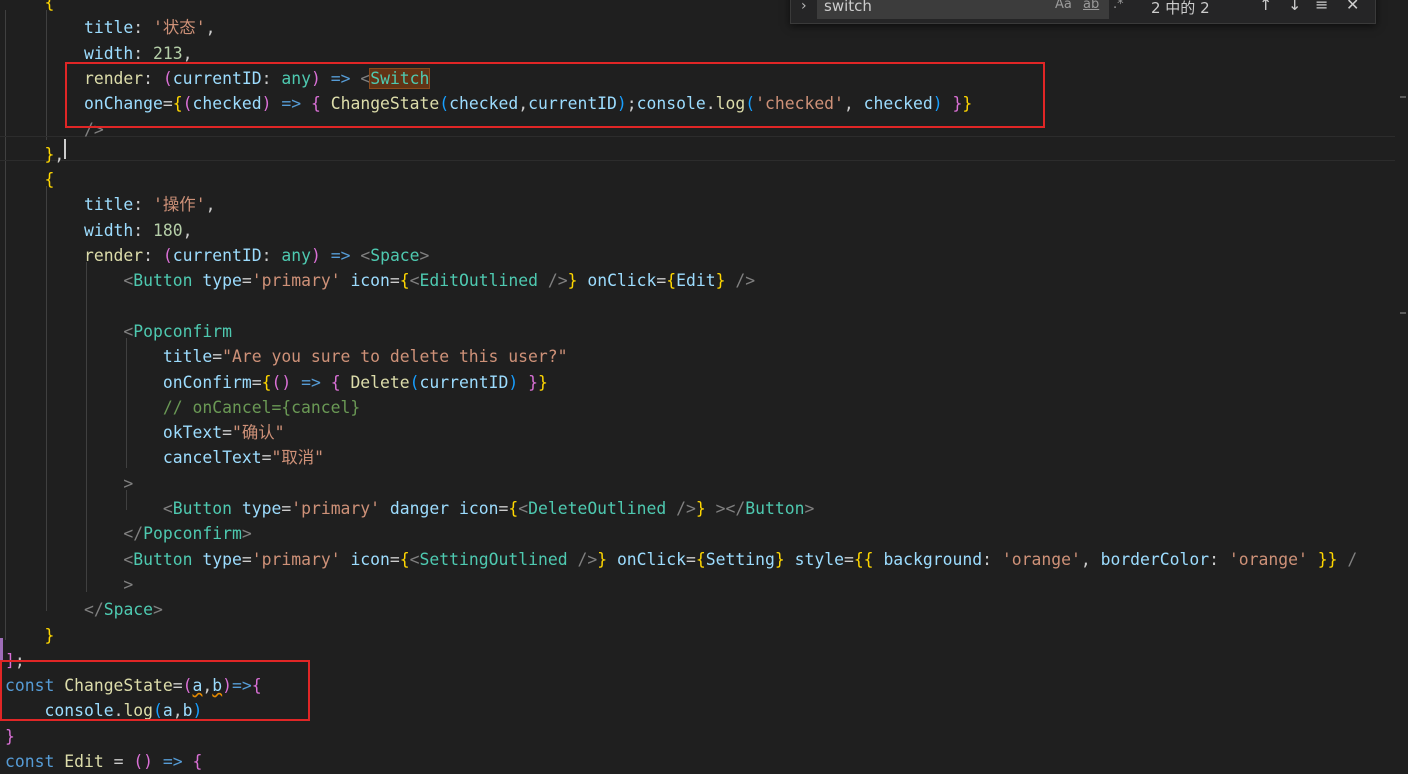  What do you see at coordinates (296, 281) in the screenshot?
I see `code-token: 'primary'` at bounding box center [296, 281].